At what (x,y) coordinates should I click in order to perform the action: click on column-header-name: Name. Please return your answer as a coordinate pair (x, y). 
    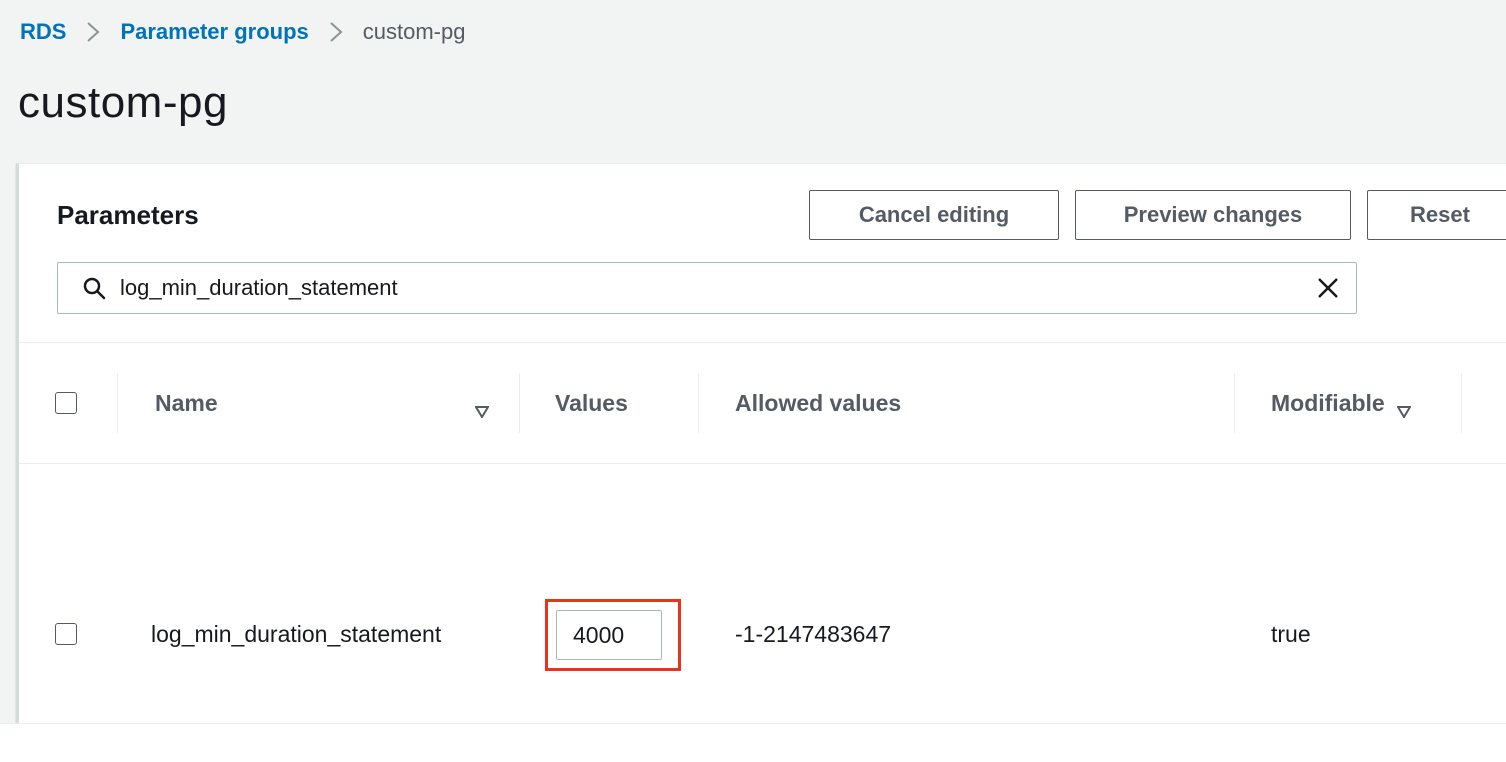
    Looking at the image, I should click on (322, 403).